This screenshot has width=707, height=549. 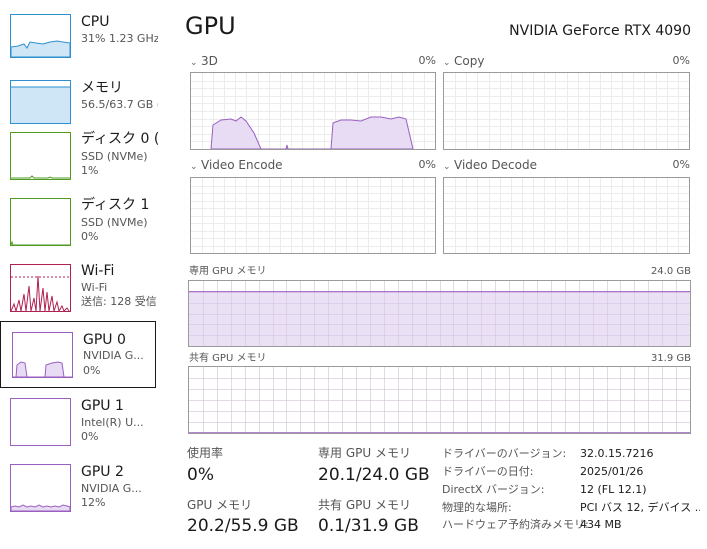 I want to click on disk0-thumbnail-graph, so click(x=40, y=156).